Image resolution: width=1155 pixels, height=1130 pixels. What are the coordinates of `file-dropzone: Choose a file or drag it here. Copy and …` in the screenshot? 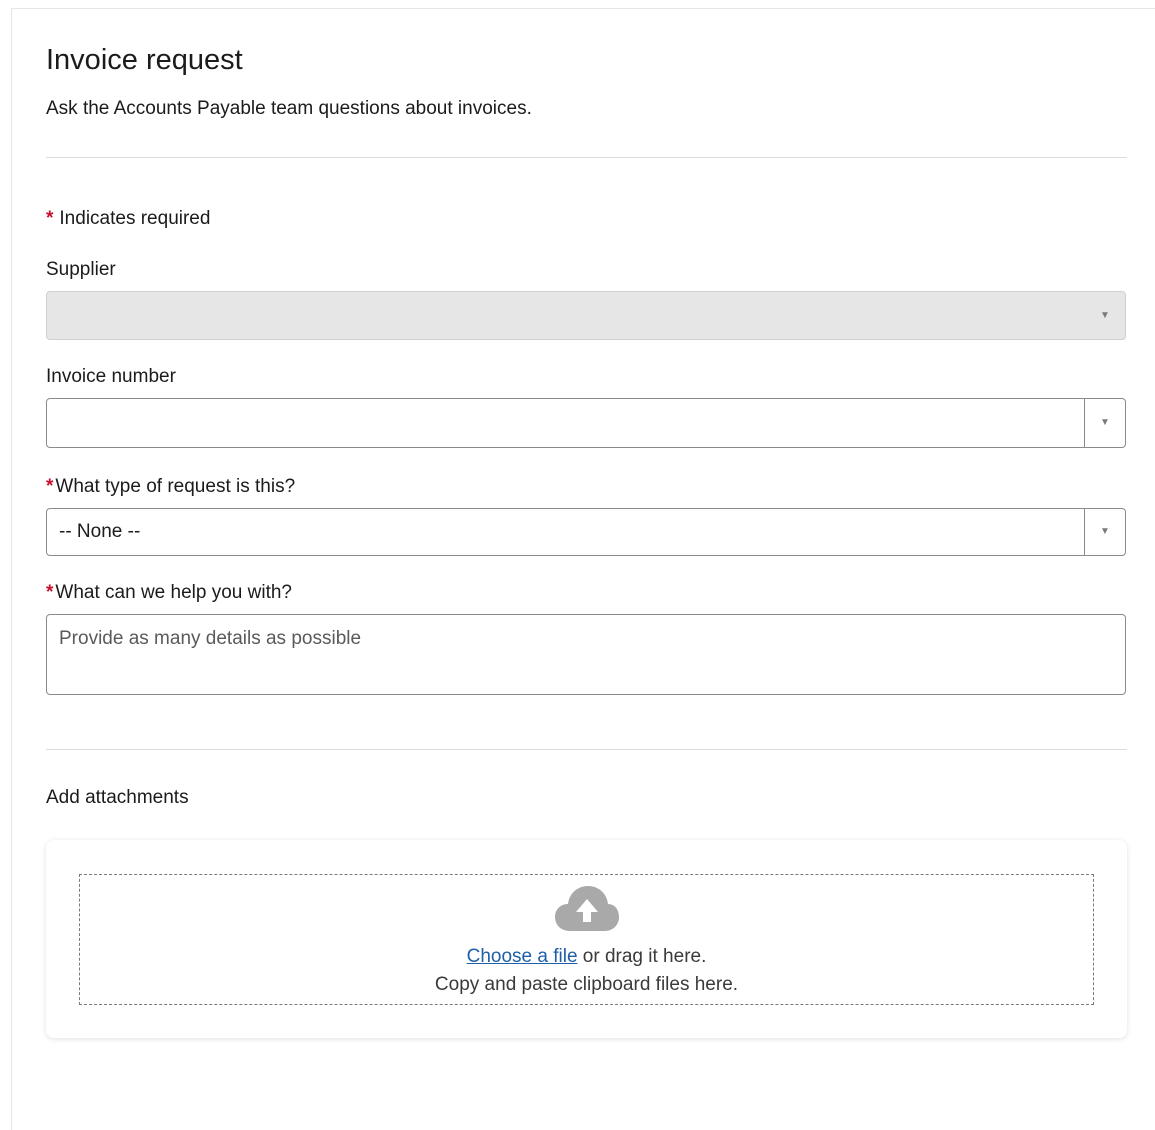 It's located at (586, 939).